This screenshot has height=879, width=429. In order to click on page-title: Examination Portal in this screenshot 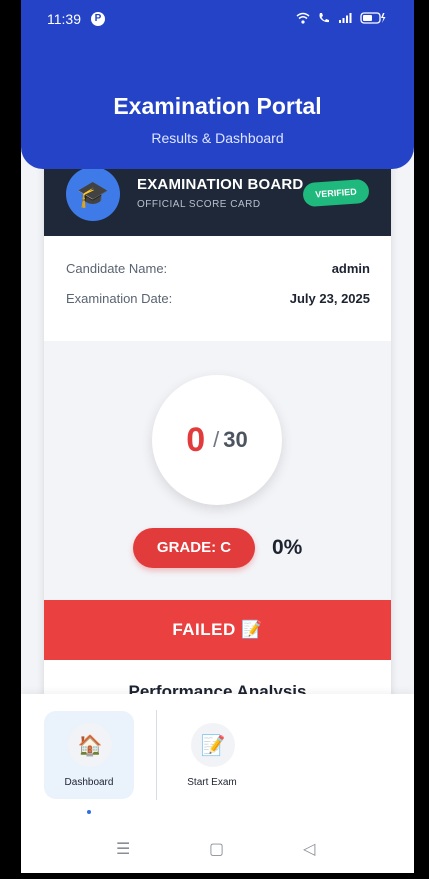, I will do `click(217, 106)`.